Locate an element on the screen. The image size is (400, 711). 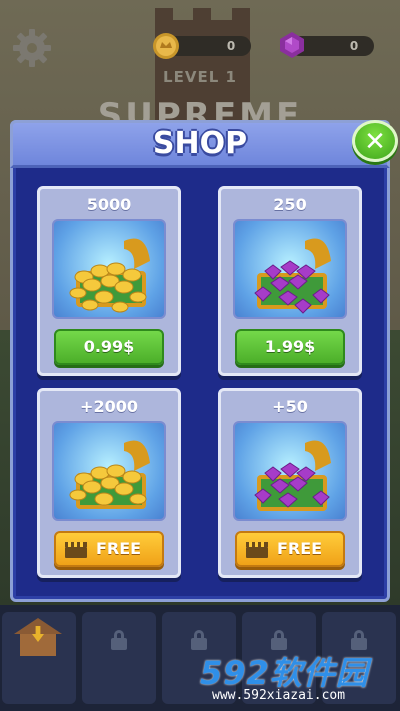
buy-button: 1.99$ is located at coordinates (290, 347).